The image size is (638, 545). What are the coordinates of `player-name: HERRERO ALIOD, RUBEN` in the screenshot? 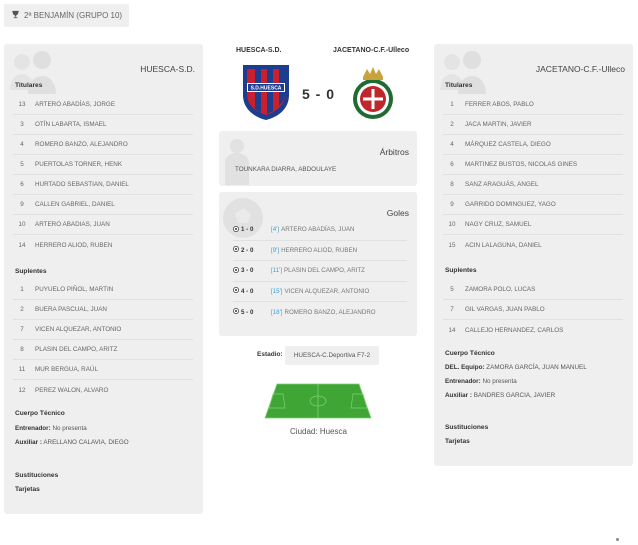 It's located at (73, 245).